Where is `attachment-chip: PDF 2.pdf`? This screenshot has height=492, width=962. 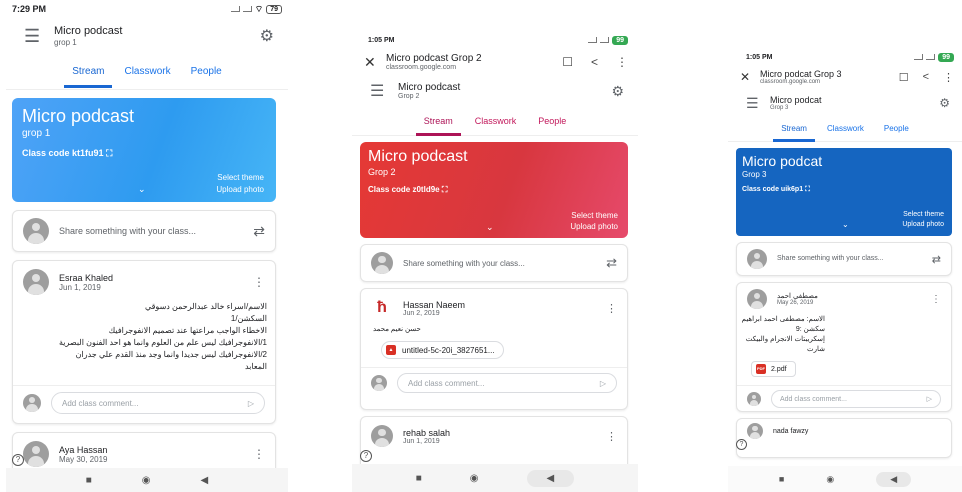 attachment-chip: PDF 2.pdf is located at coordinates (773, 369).